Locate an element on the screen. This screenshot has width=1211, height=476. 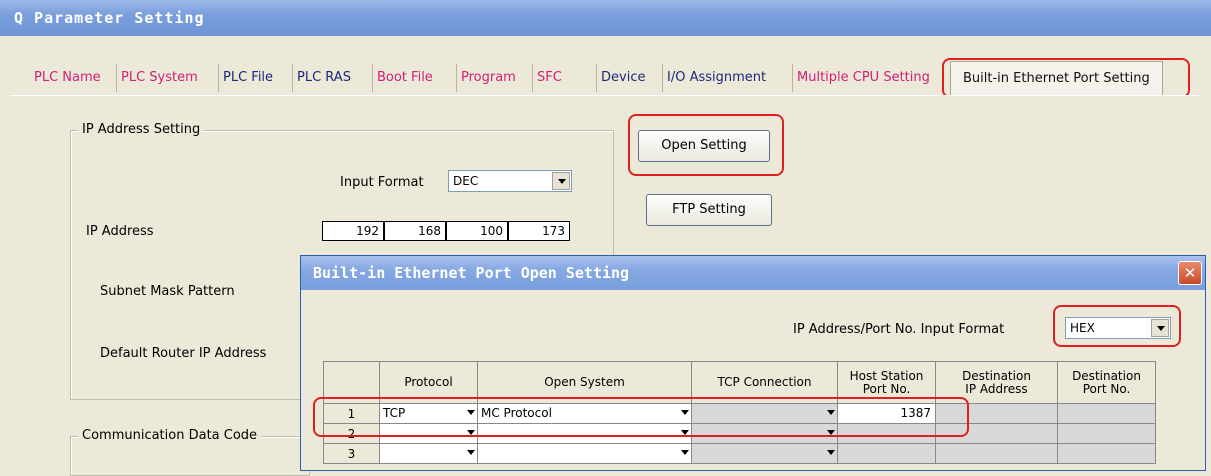
protocol-cell: TCP is located at coordinates (428, 413).